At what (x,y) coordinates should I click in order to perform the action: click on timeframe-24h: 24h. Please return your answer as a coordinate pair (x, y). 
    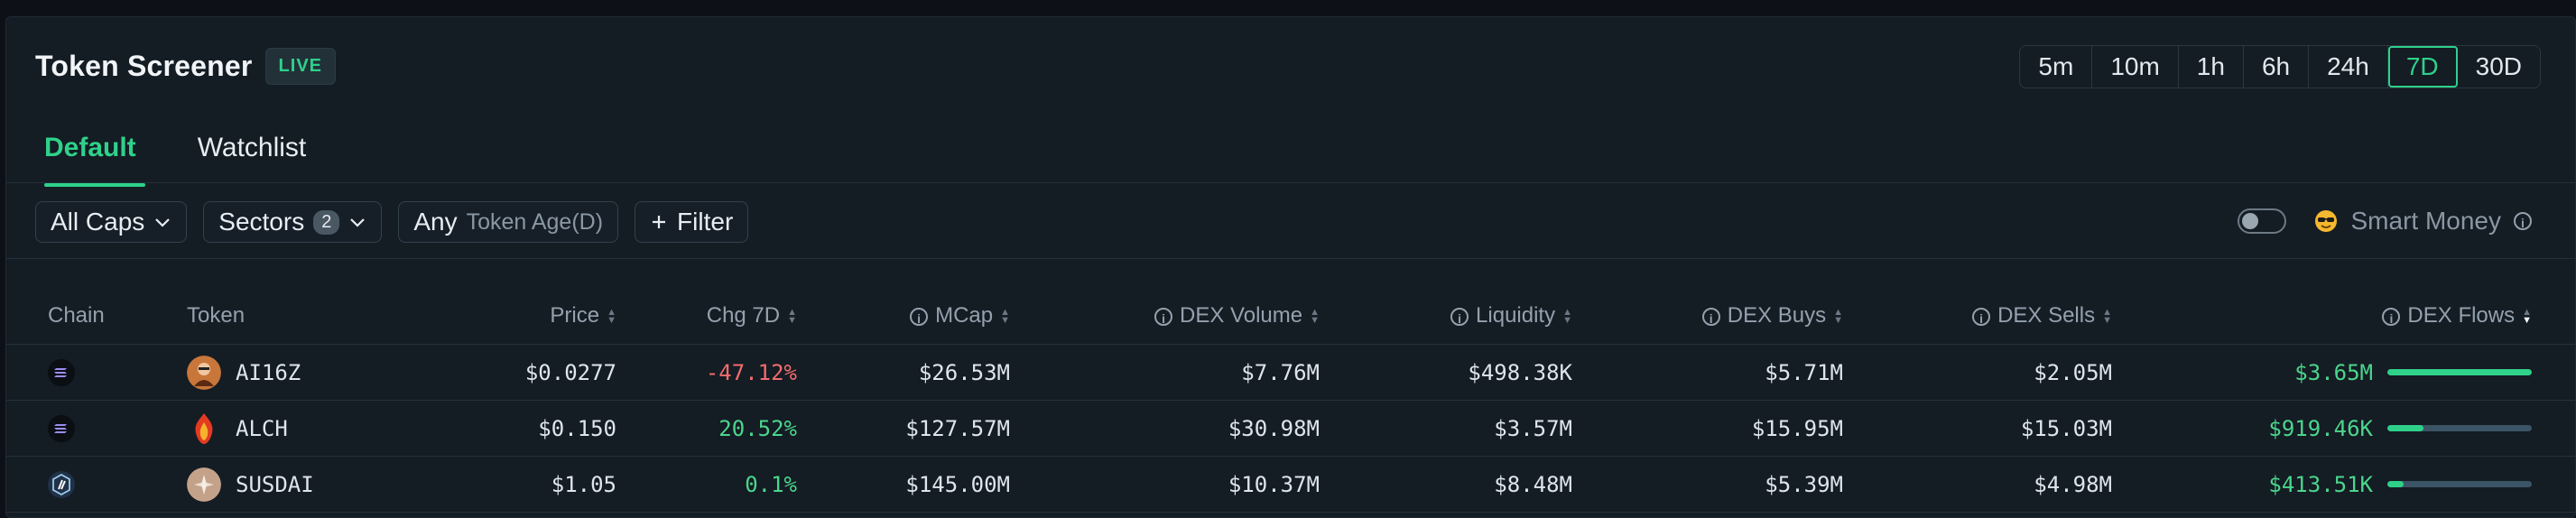
    Looking at the image, I should click on (2348, 67).